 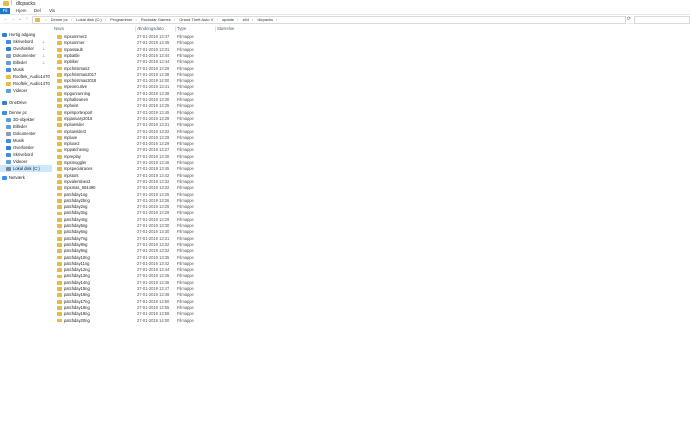 What do you see at coordinates (5, 11) in the screenshot?
I see `tab-file: Fil` at bounding box center [5, 11].